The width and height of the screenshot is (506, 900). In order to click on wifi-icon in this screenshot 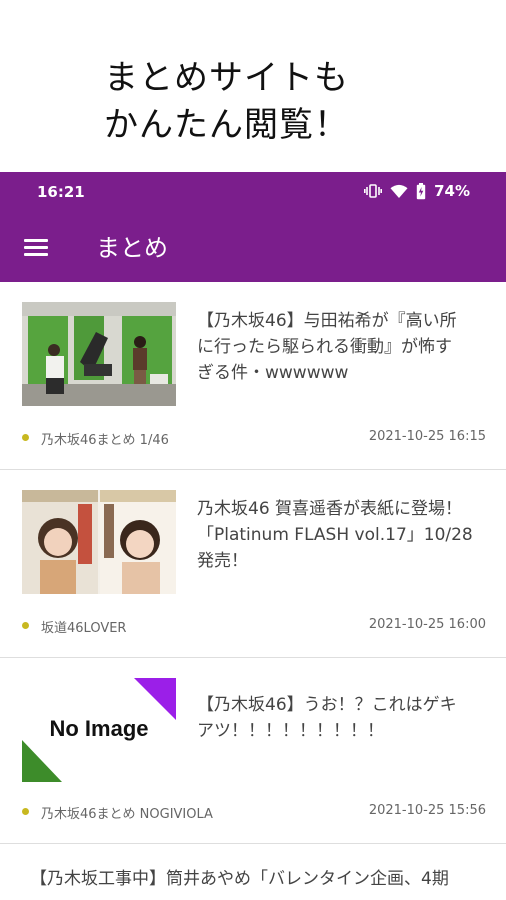, I will do `click(399, 191)`.